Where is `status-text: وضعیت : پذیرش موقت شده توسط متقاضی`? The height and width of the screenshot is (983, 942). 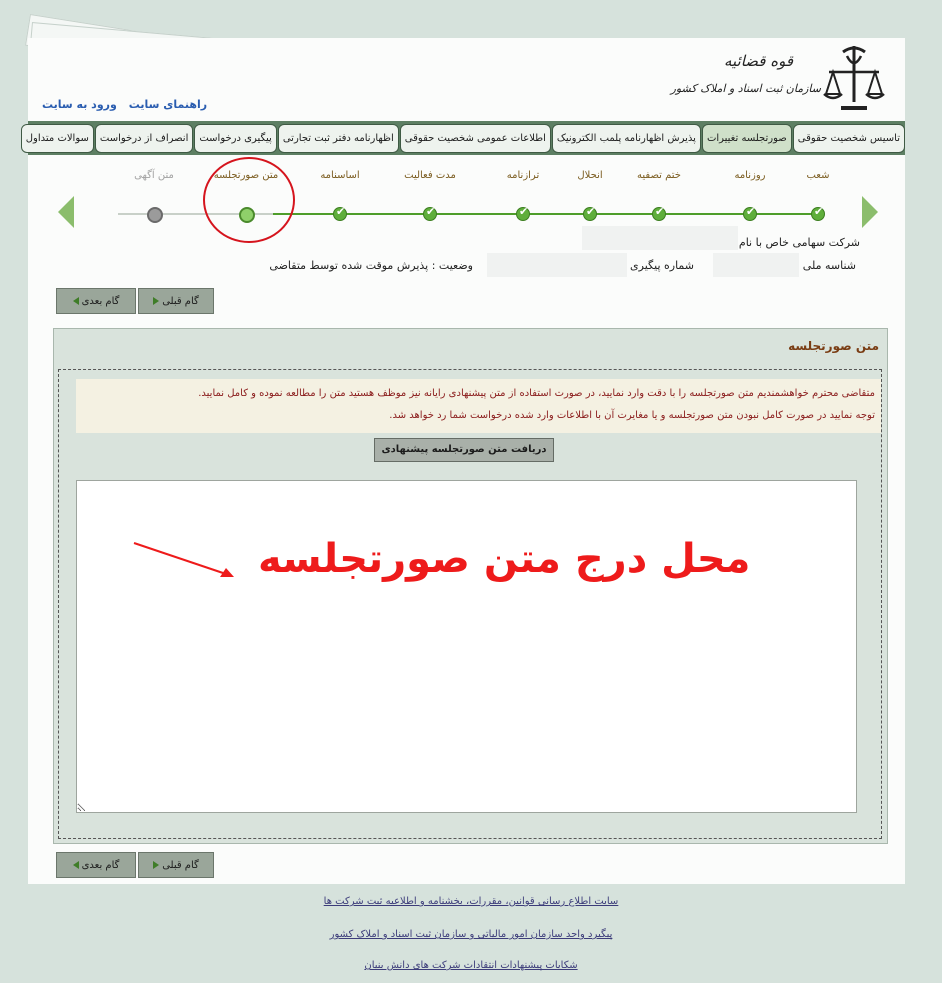 status-text: وضعیت : پذیرش موقت شده توسط متقاضی is located at coordinates (371, 265).